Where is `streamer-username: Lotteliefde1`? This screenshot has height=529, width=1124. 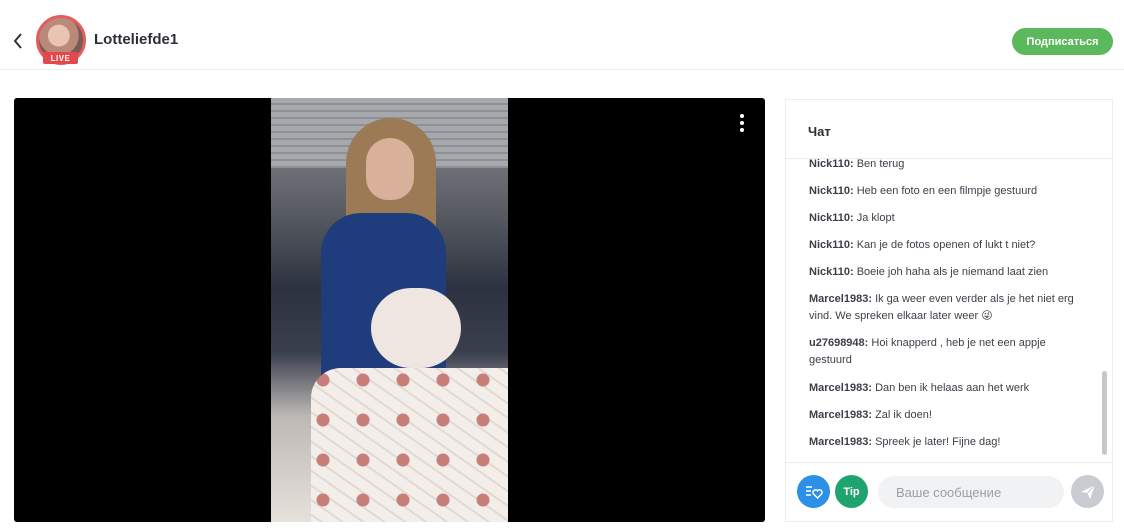 streamer-username: Lotteliefde1 is located at coordinates (136, 39).